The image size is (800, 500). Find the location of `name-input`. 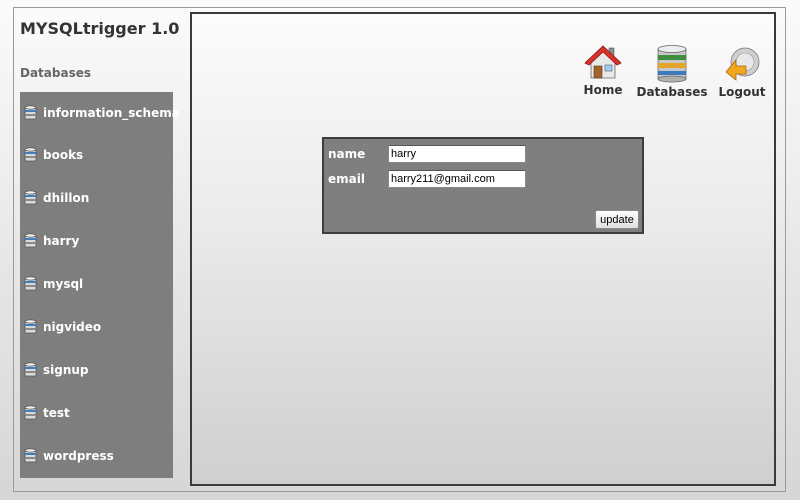

name-input is located at coordinates (457, 154).